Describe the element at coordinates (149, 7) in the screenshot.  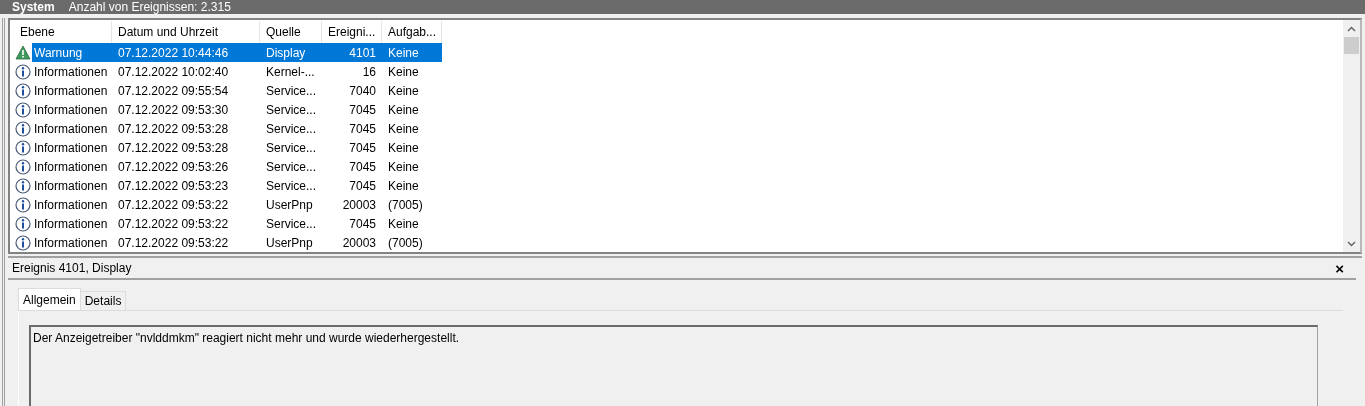
I see `event-count: Anzahl von Ereignissen: 2.315` at that location.